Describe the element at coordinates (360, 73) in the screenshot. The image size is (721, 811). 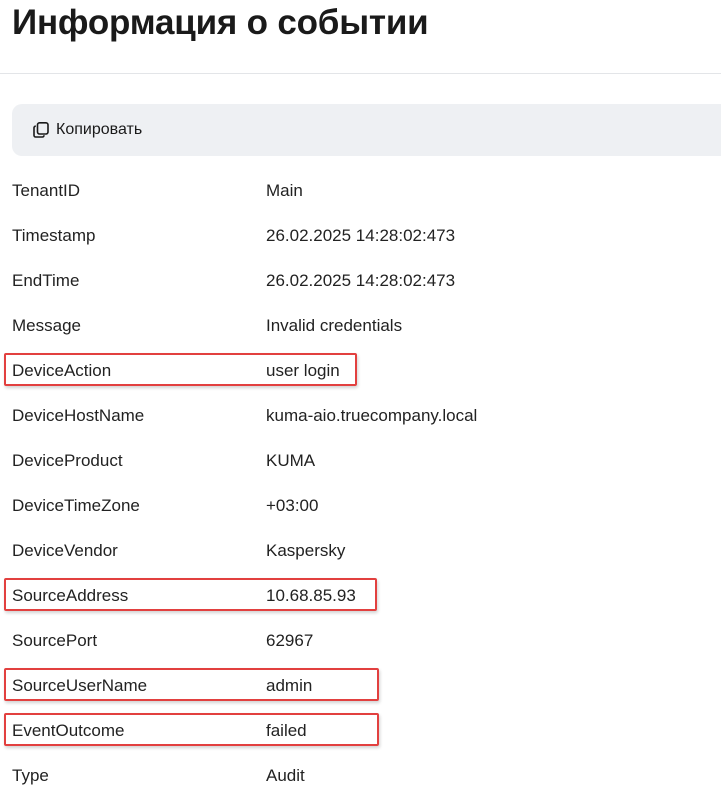
I see `title-divider` at that location.